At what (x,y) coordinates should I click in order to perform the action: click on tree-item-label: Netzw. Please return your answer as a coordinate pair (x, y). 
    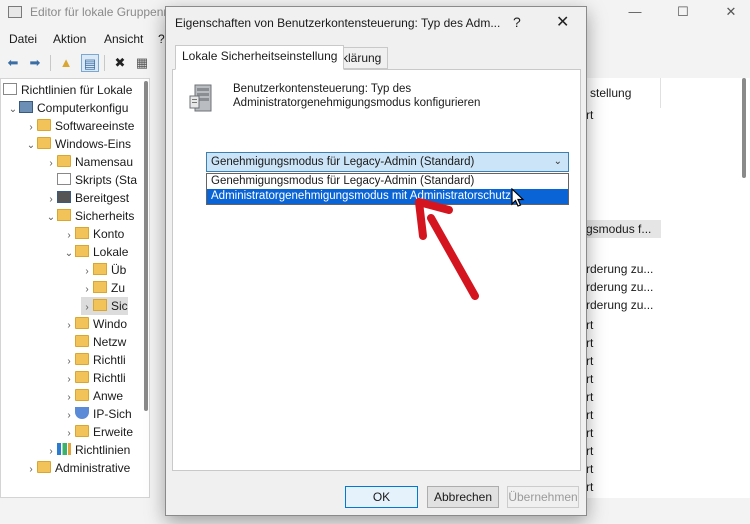
    Looking at the image, I should click on (110, 342).